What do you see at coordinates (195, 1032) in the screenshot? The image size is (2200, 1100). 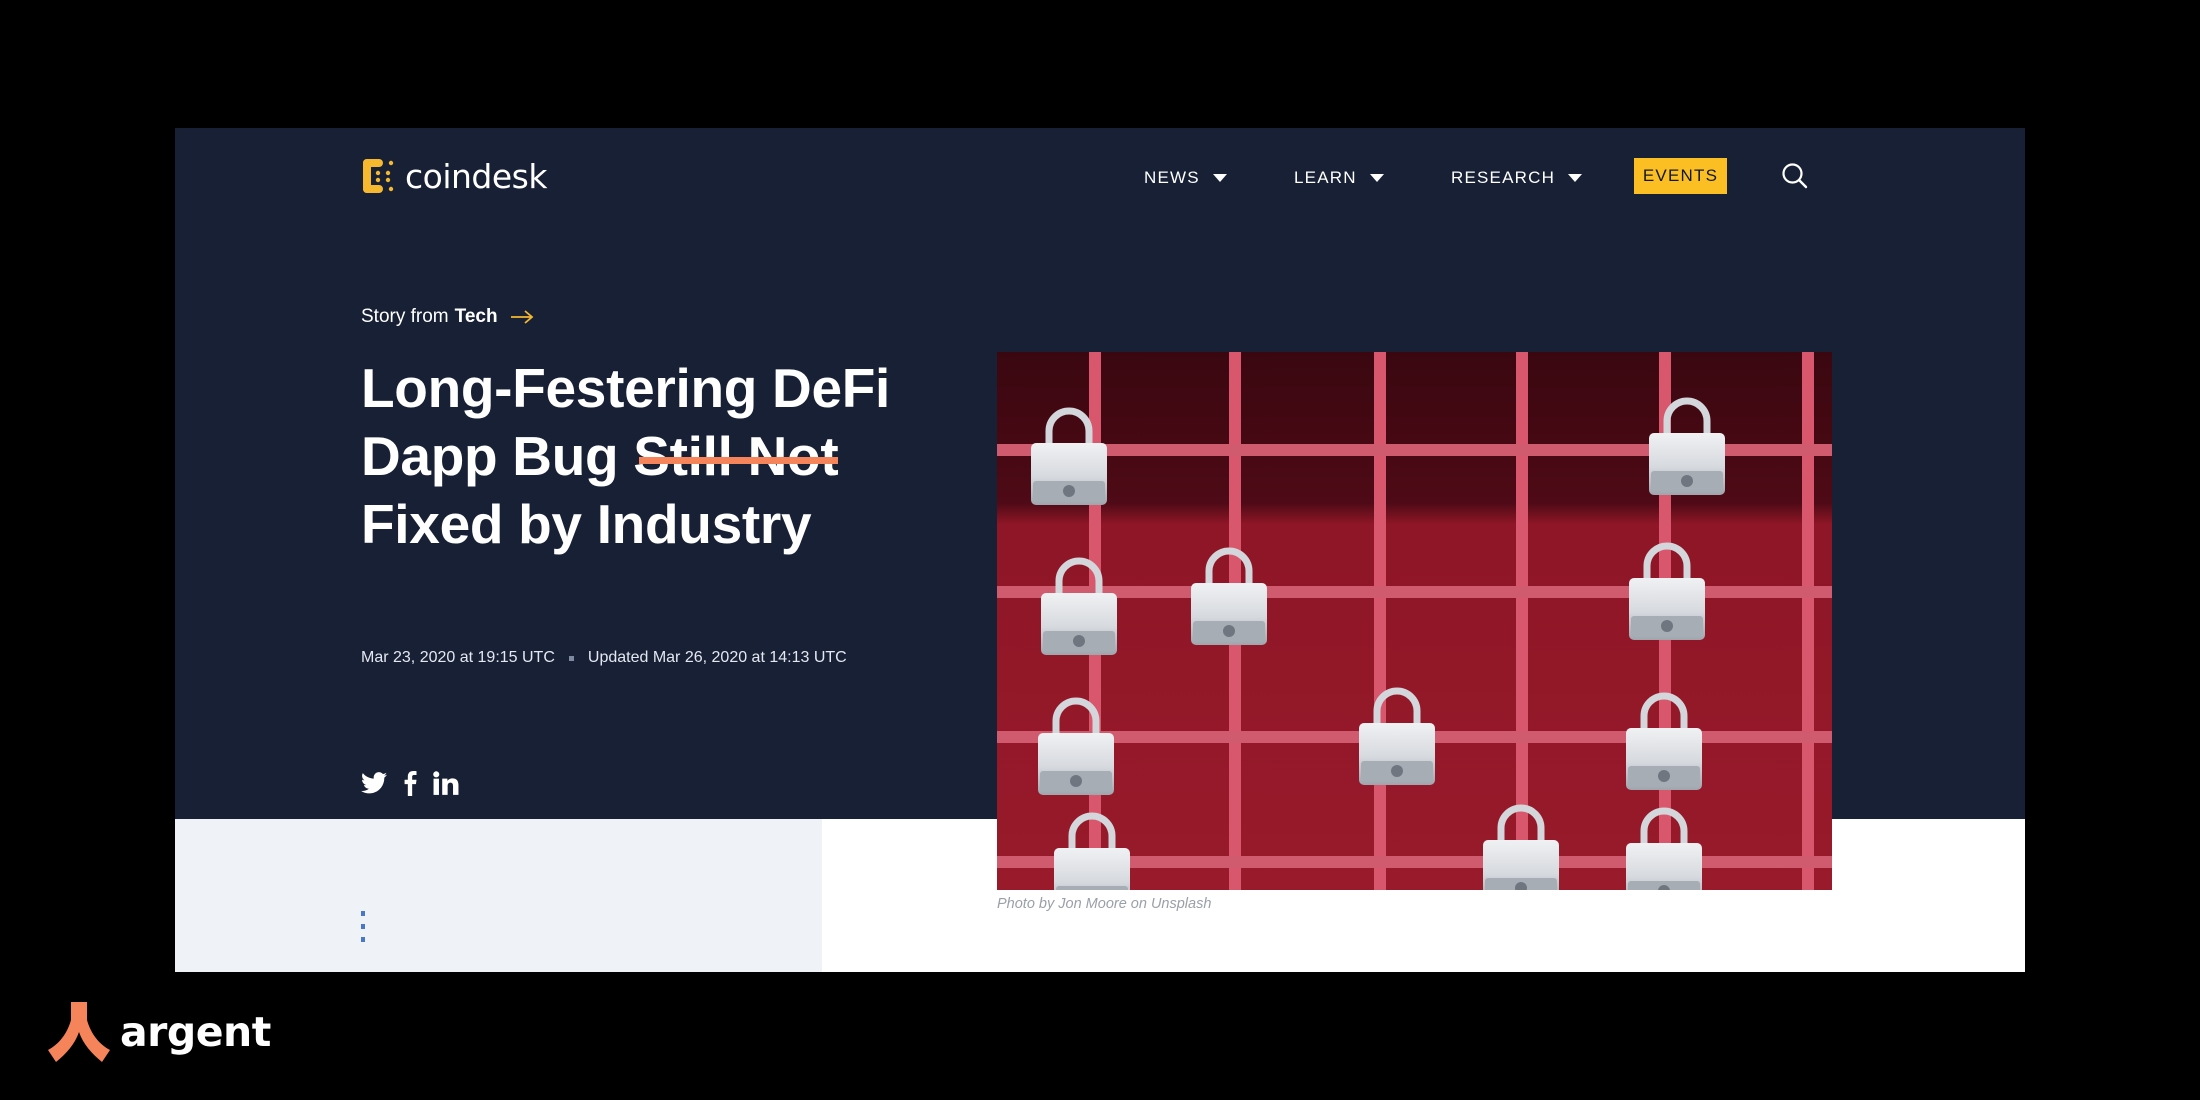 I see `argent-brand-text: argent` at bounding box center [195, 1032].